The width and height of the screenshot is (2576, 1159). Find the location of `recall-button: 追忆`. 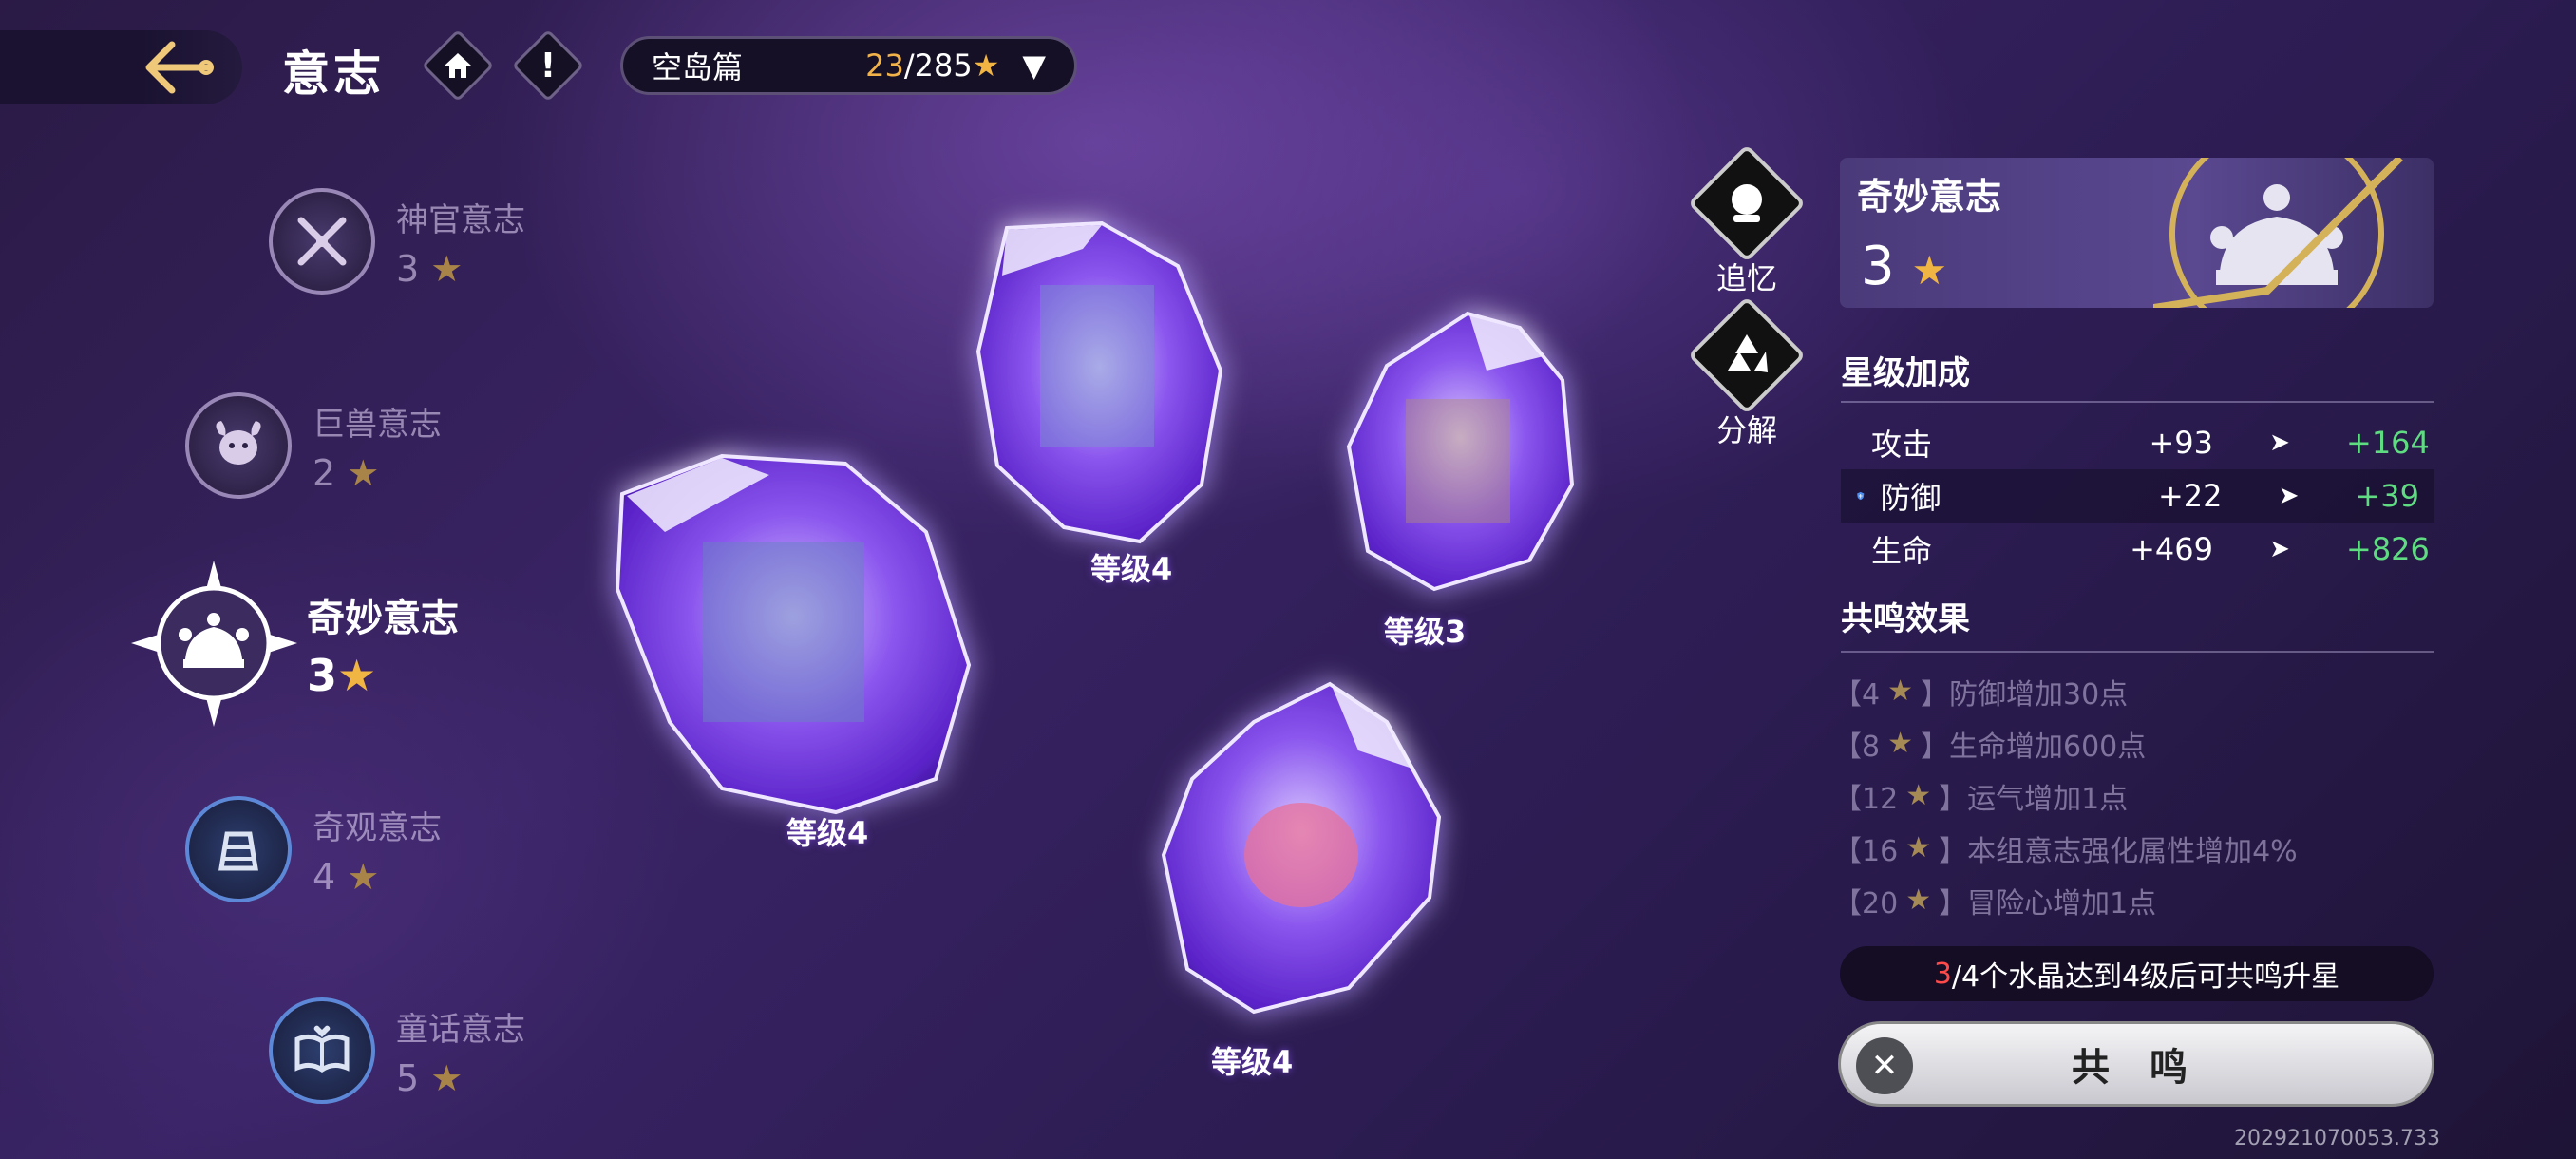

recall-button: 追忆 is located at coordinates (1747, 220).